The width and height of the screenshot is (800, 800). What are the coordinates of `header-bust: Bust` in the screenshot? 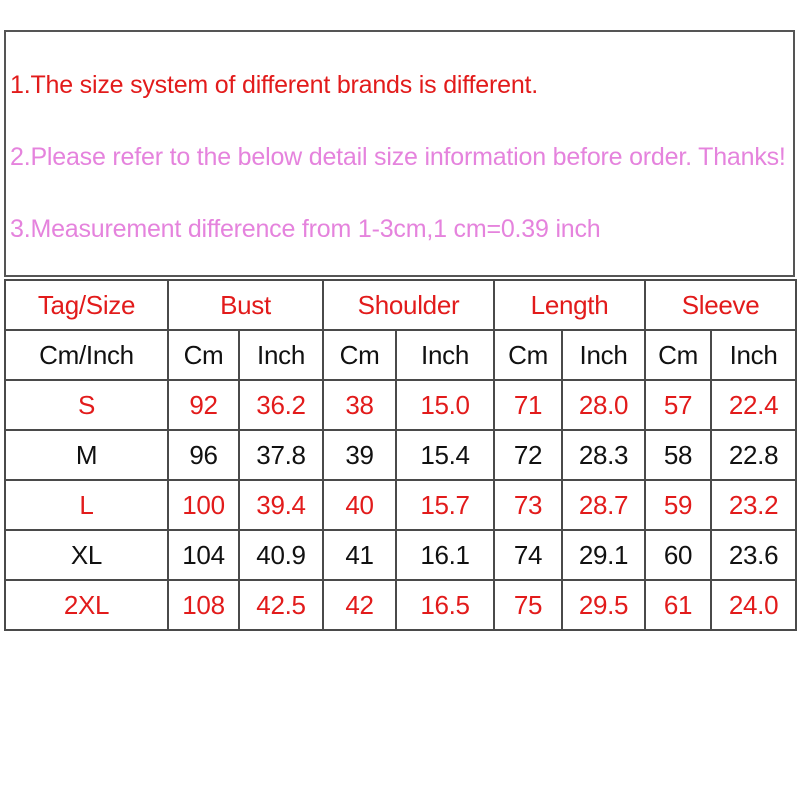 It's located at (245, 305).